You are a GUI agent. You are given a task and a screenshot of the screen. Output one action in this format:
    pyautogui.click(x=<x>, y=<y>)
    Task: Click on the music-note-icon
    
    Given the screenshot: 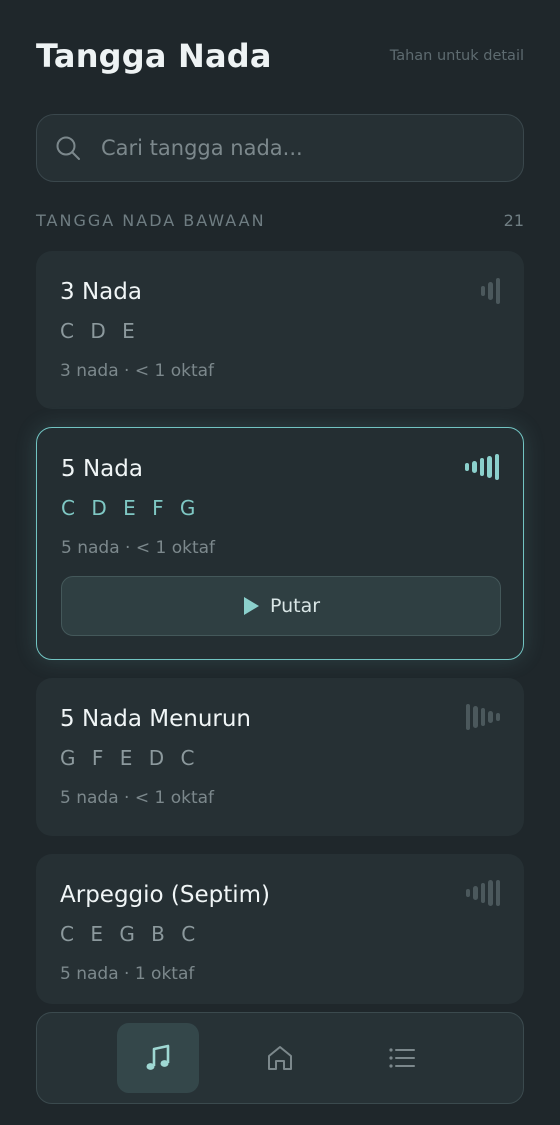 What is the action you would take?
    pyautogui.click(x=158, y=1057)
    